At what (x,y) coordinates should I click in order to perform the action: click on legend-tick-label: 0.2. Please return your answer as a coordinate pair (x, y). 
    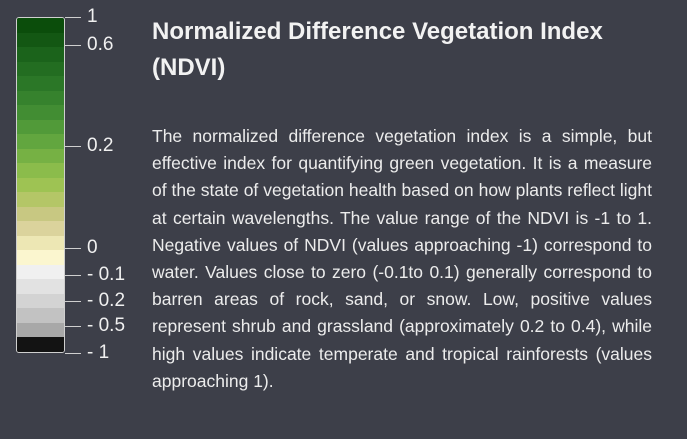
    Looking at the image, I should click on (100, 145).